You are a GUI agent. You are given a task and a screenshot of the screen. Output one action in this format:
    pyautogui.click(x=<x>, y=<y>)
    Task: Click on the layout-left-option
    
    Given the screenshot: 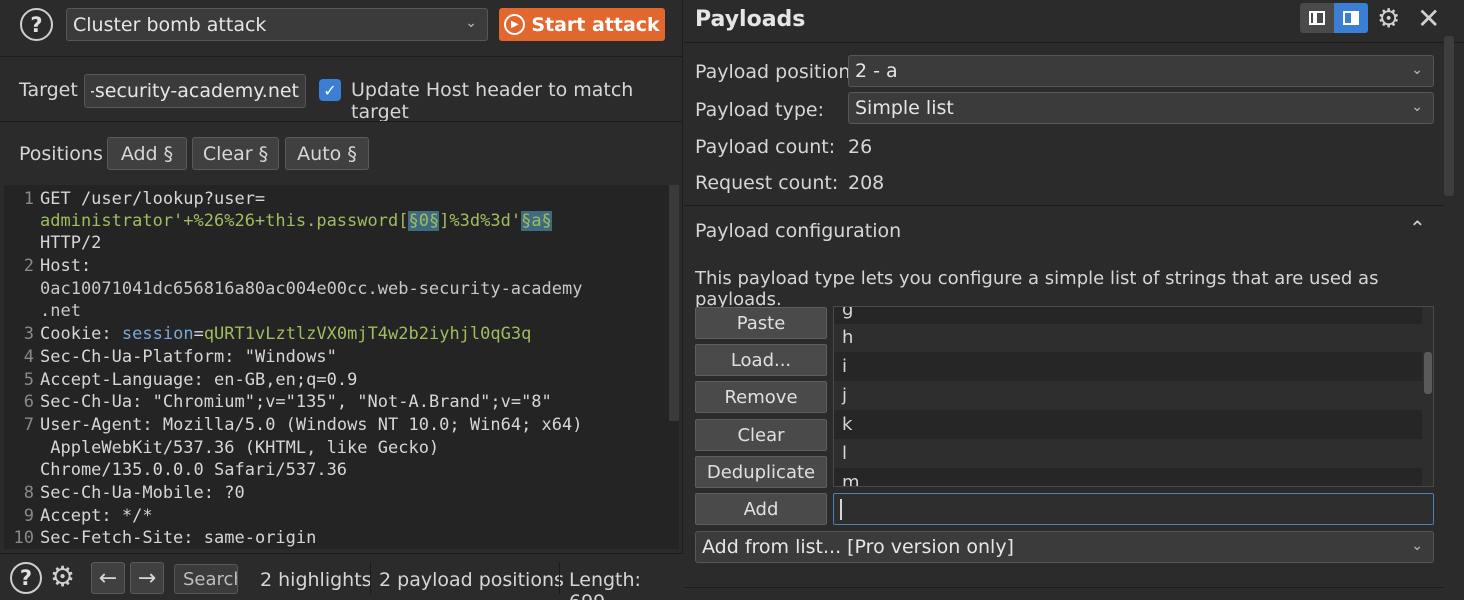 What is the action you would take?
    pyautogui.click(x=1317, y=18)
    